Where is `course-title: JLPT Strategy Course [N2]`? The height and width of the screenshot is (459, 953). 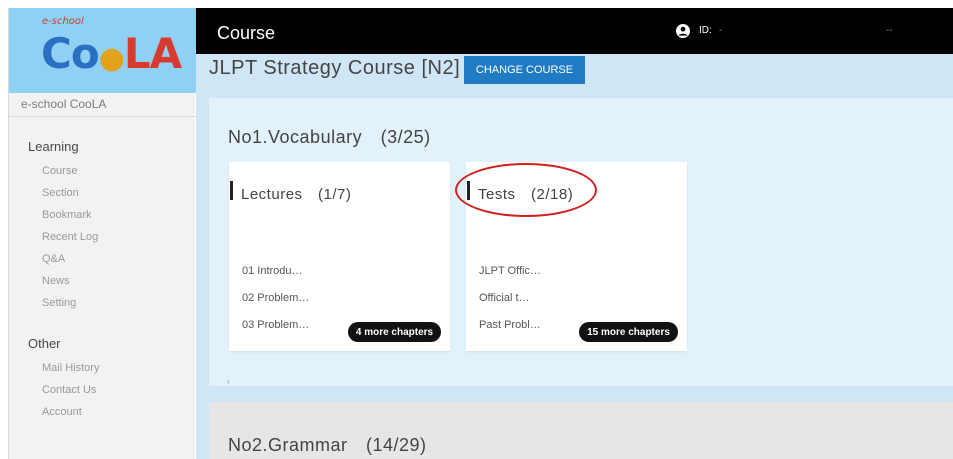 course-title: JLPT Strategy Course [N2] is located at coordinates (335, 68).